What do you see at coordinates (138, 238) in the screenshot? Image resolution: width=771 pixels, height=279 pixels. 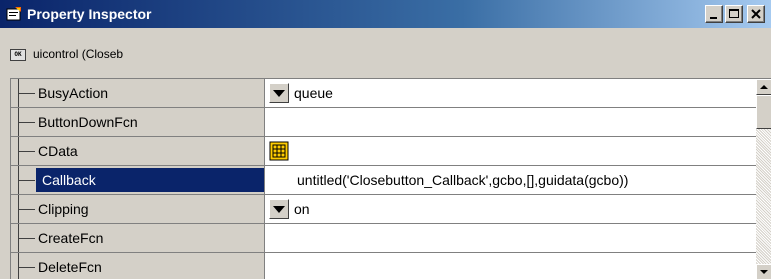 I see `property-name-cell: CreateFcn` at bounding box center [138, 238].